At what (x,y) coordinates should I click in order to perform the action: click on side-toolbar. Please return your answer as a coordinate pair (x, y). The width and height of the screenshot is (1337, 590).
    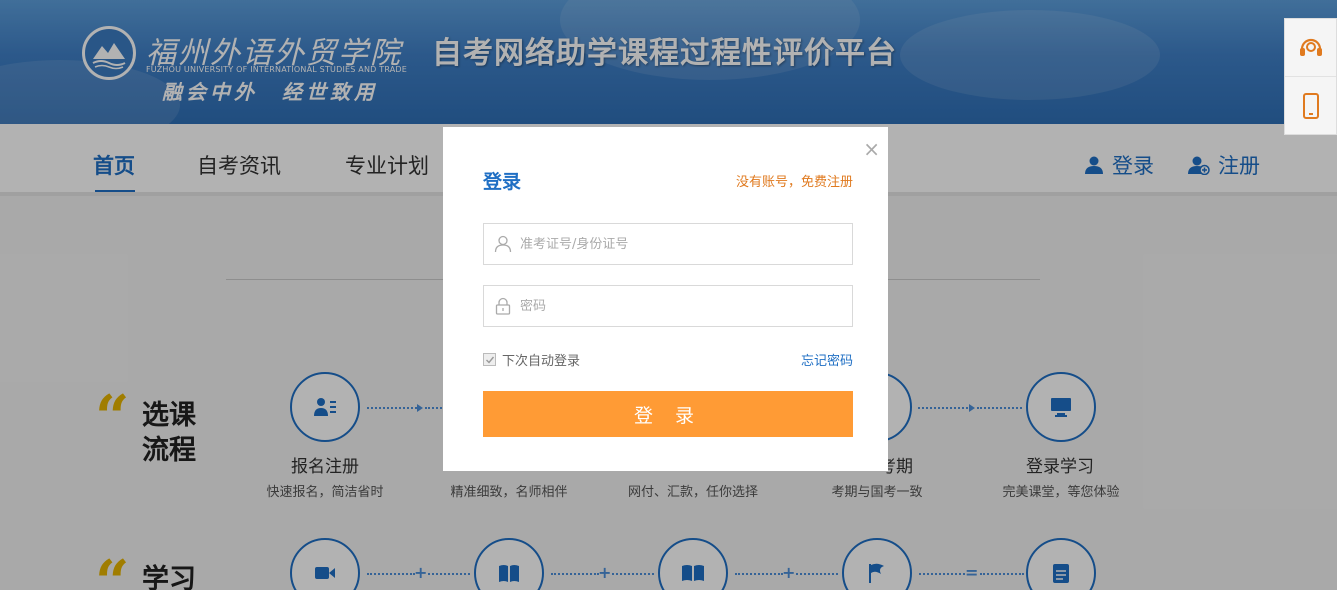
    Looking at the image, I should click on (1310, 76).